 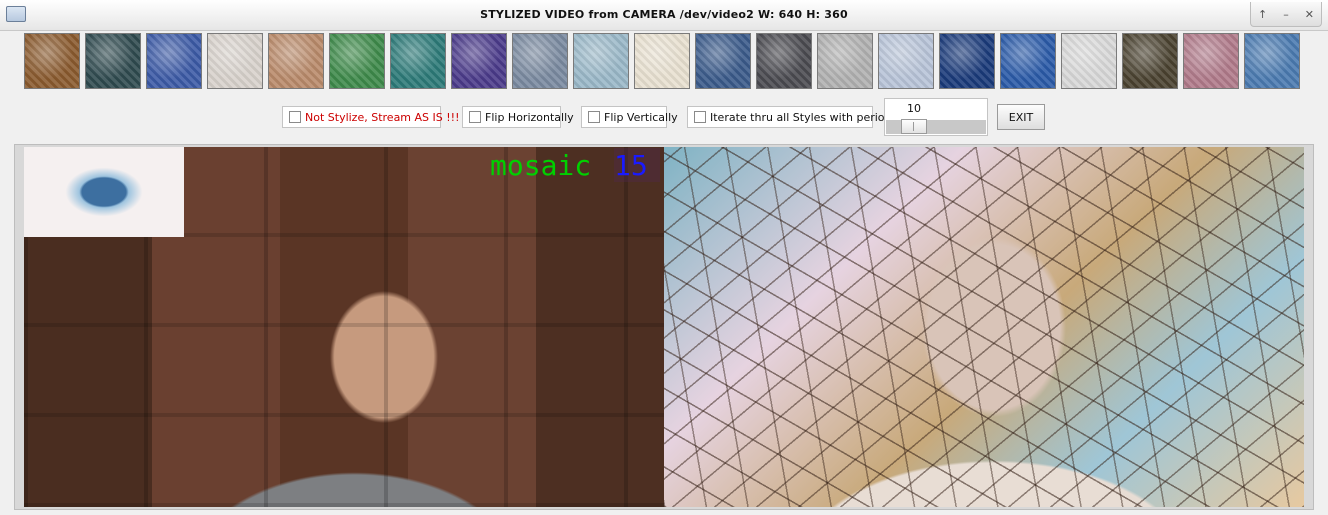 I want to click on maximize-icon: ↑, so click(x=1263, y=14).